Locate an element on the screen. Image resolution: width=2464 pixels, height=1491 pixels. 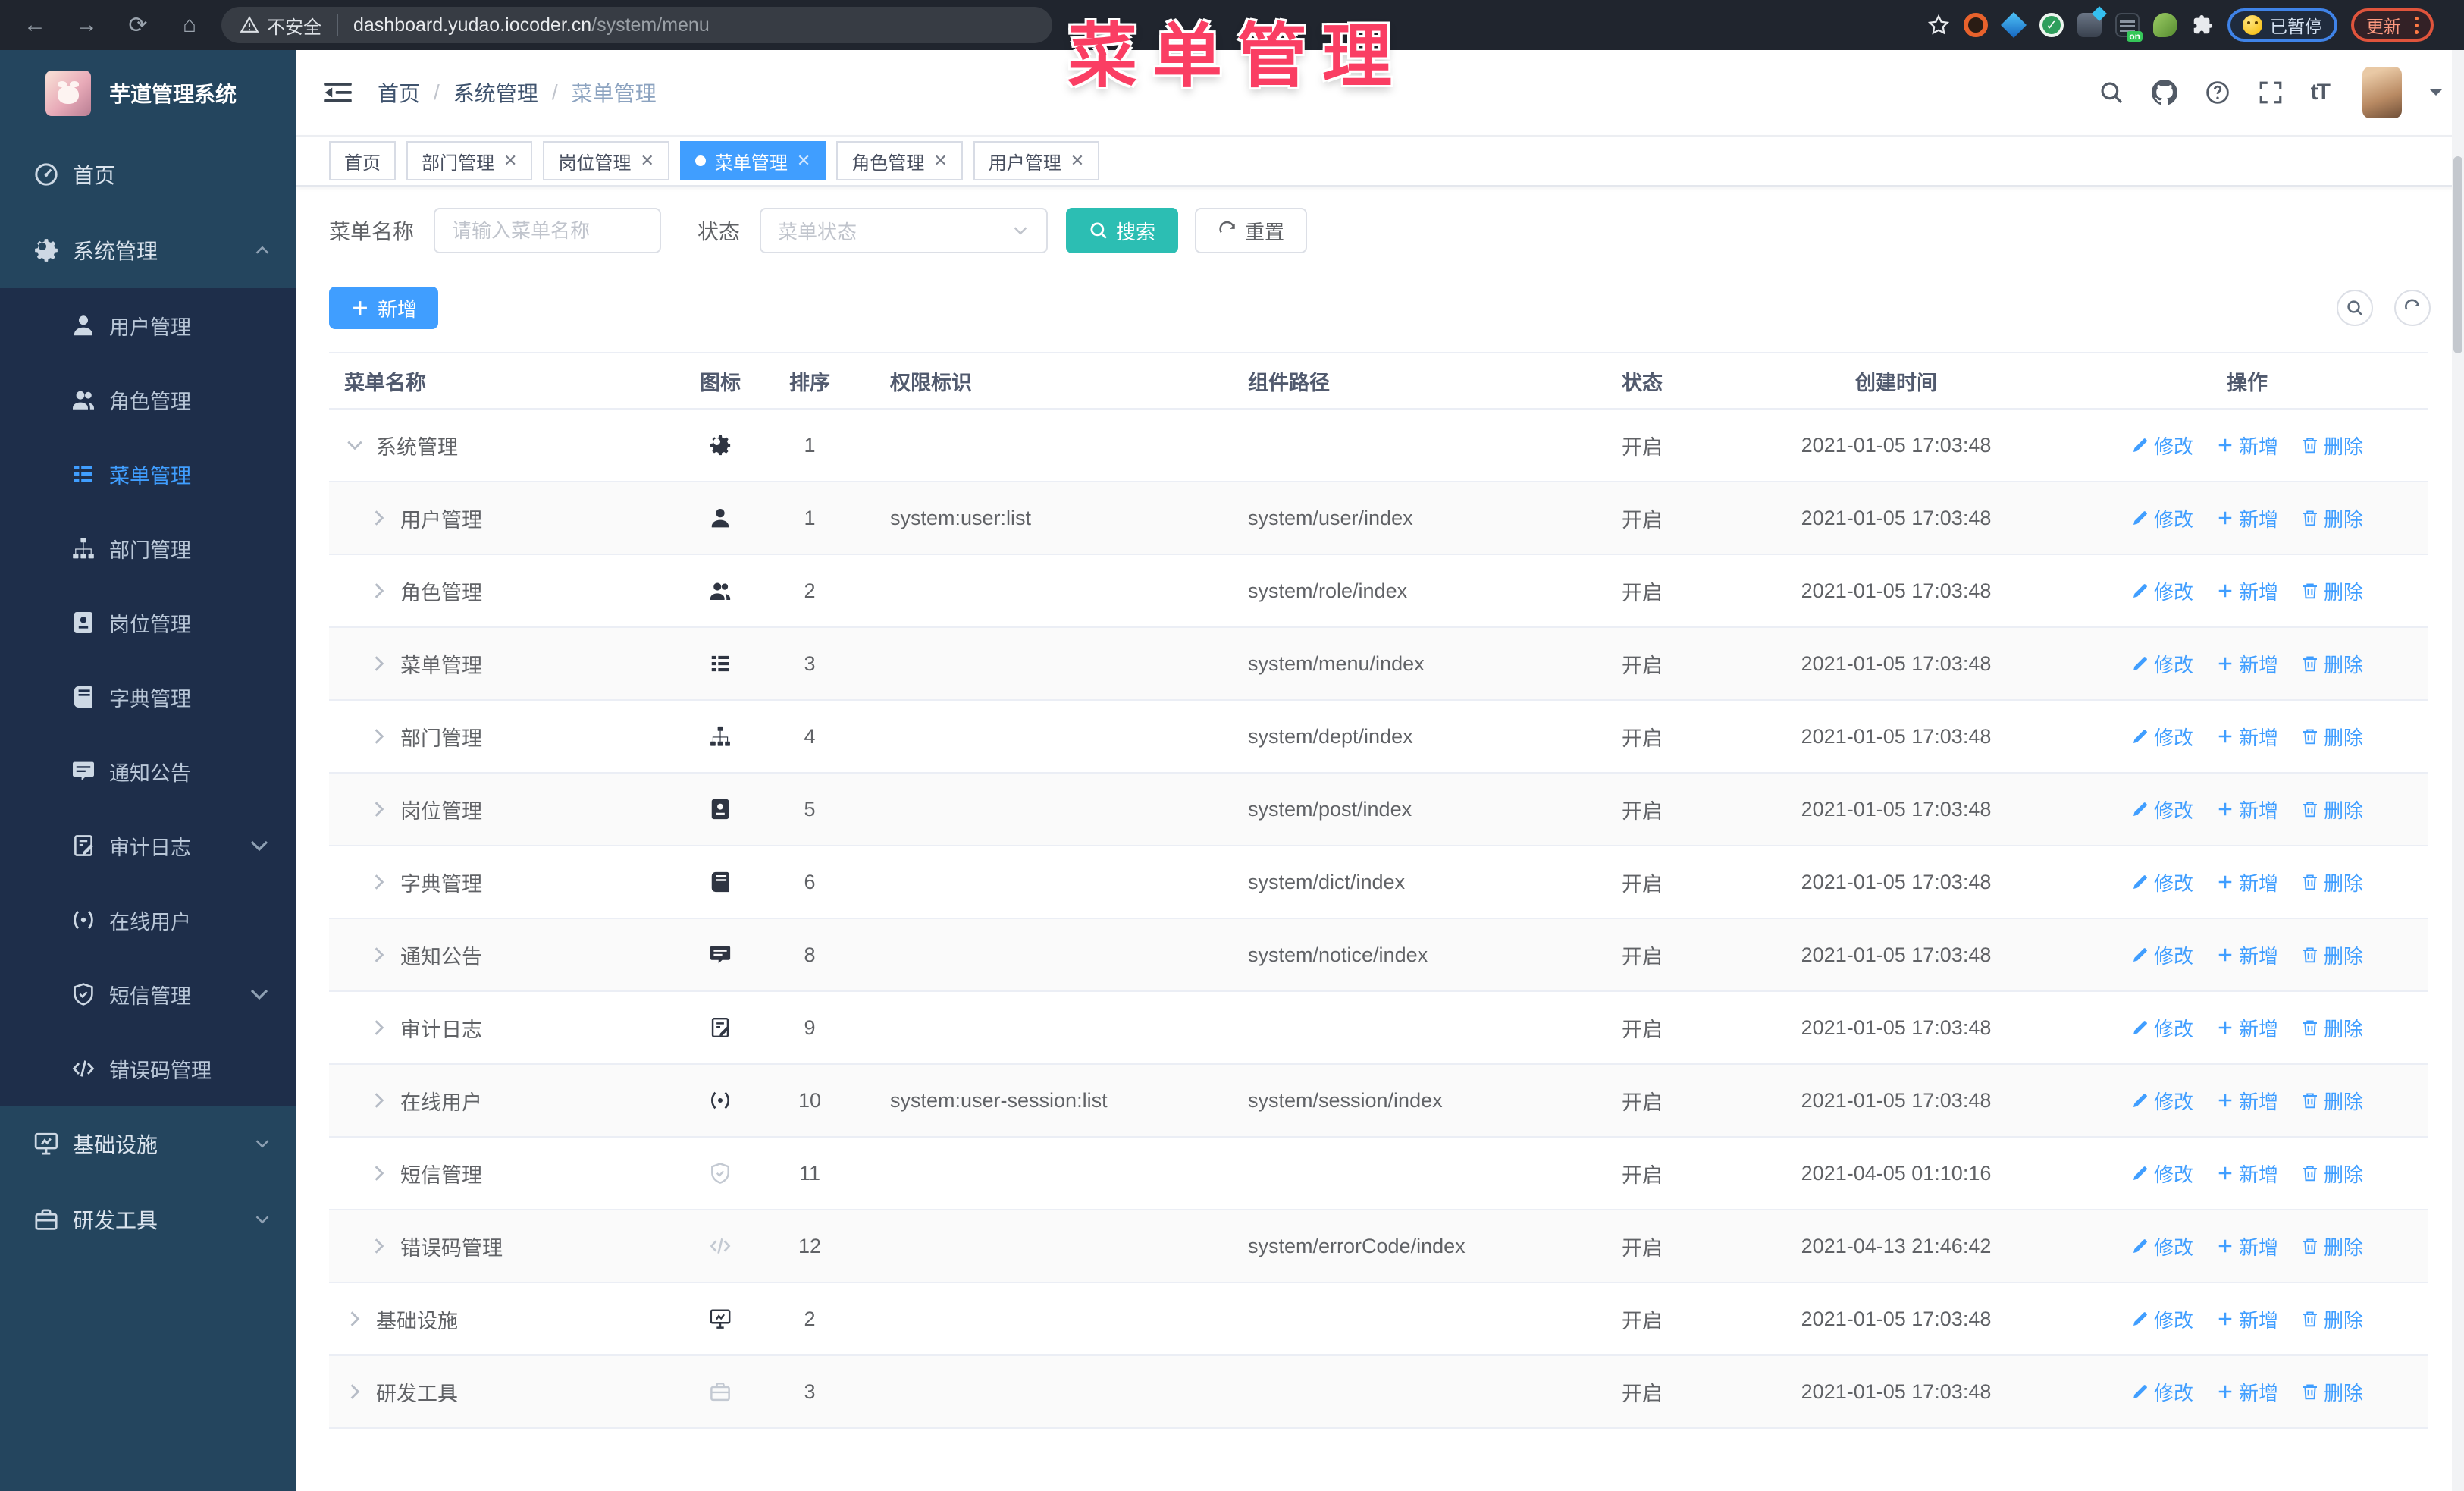
sidebar-item-sms: 短信管理 is located at coordinates (148, 994).